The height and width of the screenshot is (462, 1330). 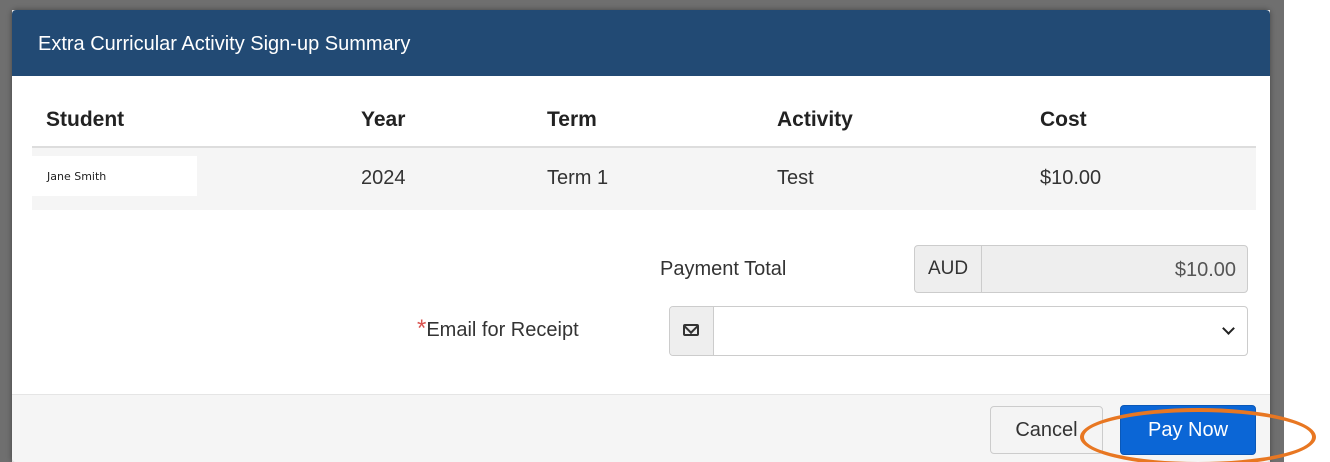 I want to click on student-name-cell: Jane Smith, so click(x=114, y=176).